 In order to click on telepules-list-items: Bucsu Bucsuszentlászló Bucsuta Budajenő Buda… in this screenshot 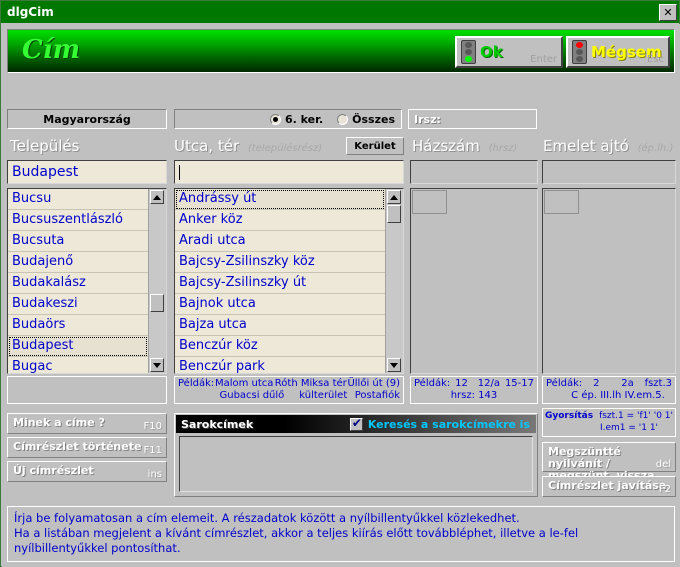, I will do `click(78, 281)`.